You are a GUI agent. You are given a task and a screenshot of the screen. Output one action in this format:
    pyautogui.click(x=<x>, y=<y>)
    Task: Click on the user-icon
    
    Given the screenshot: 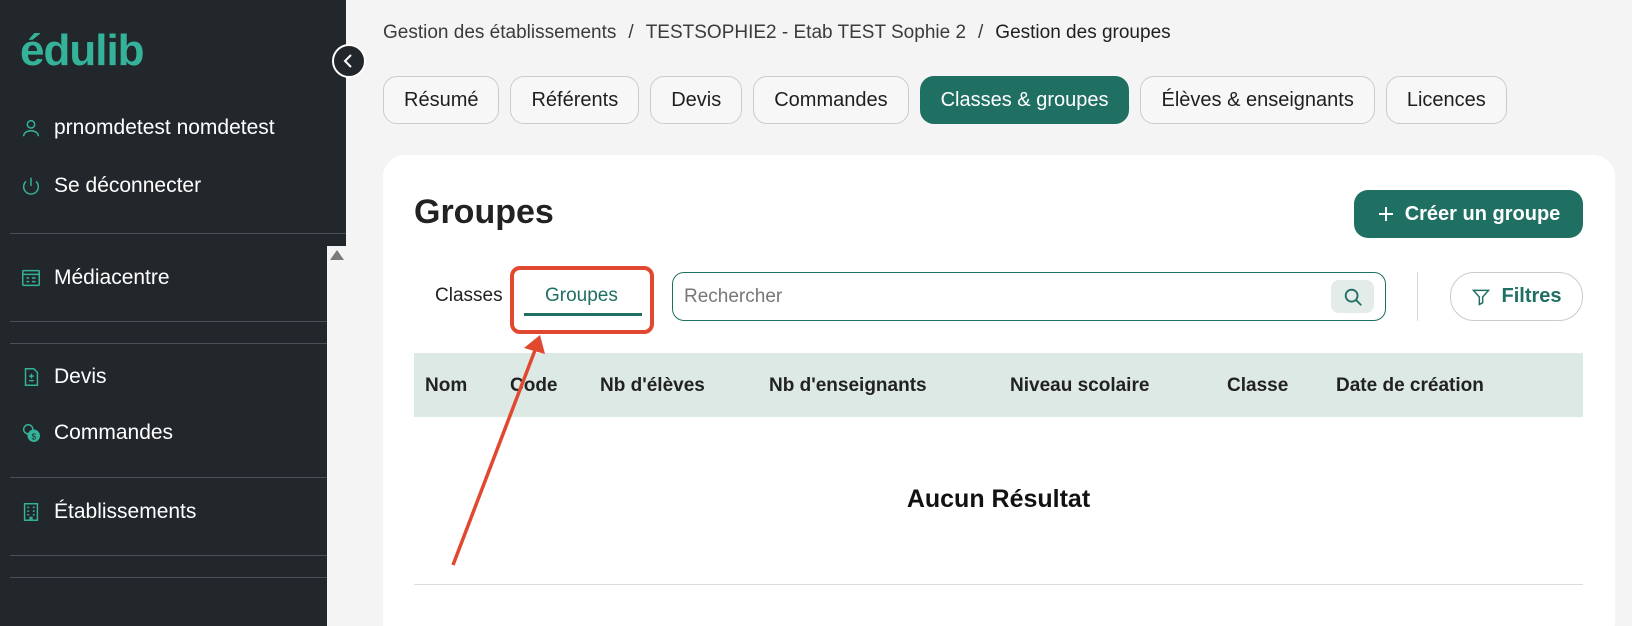 What is the action you would take?
    pyautogui.click(x=31, y=128)
    